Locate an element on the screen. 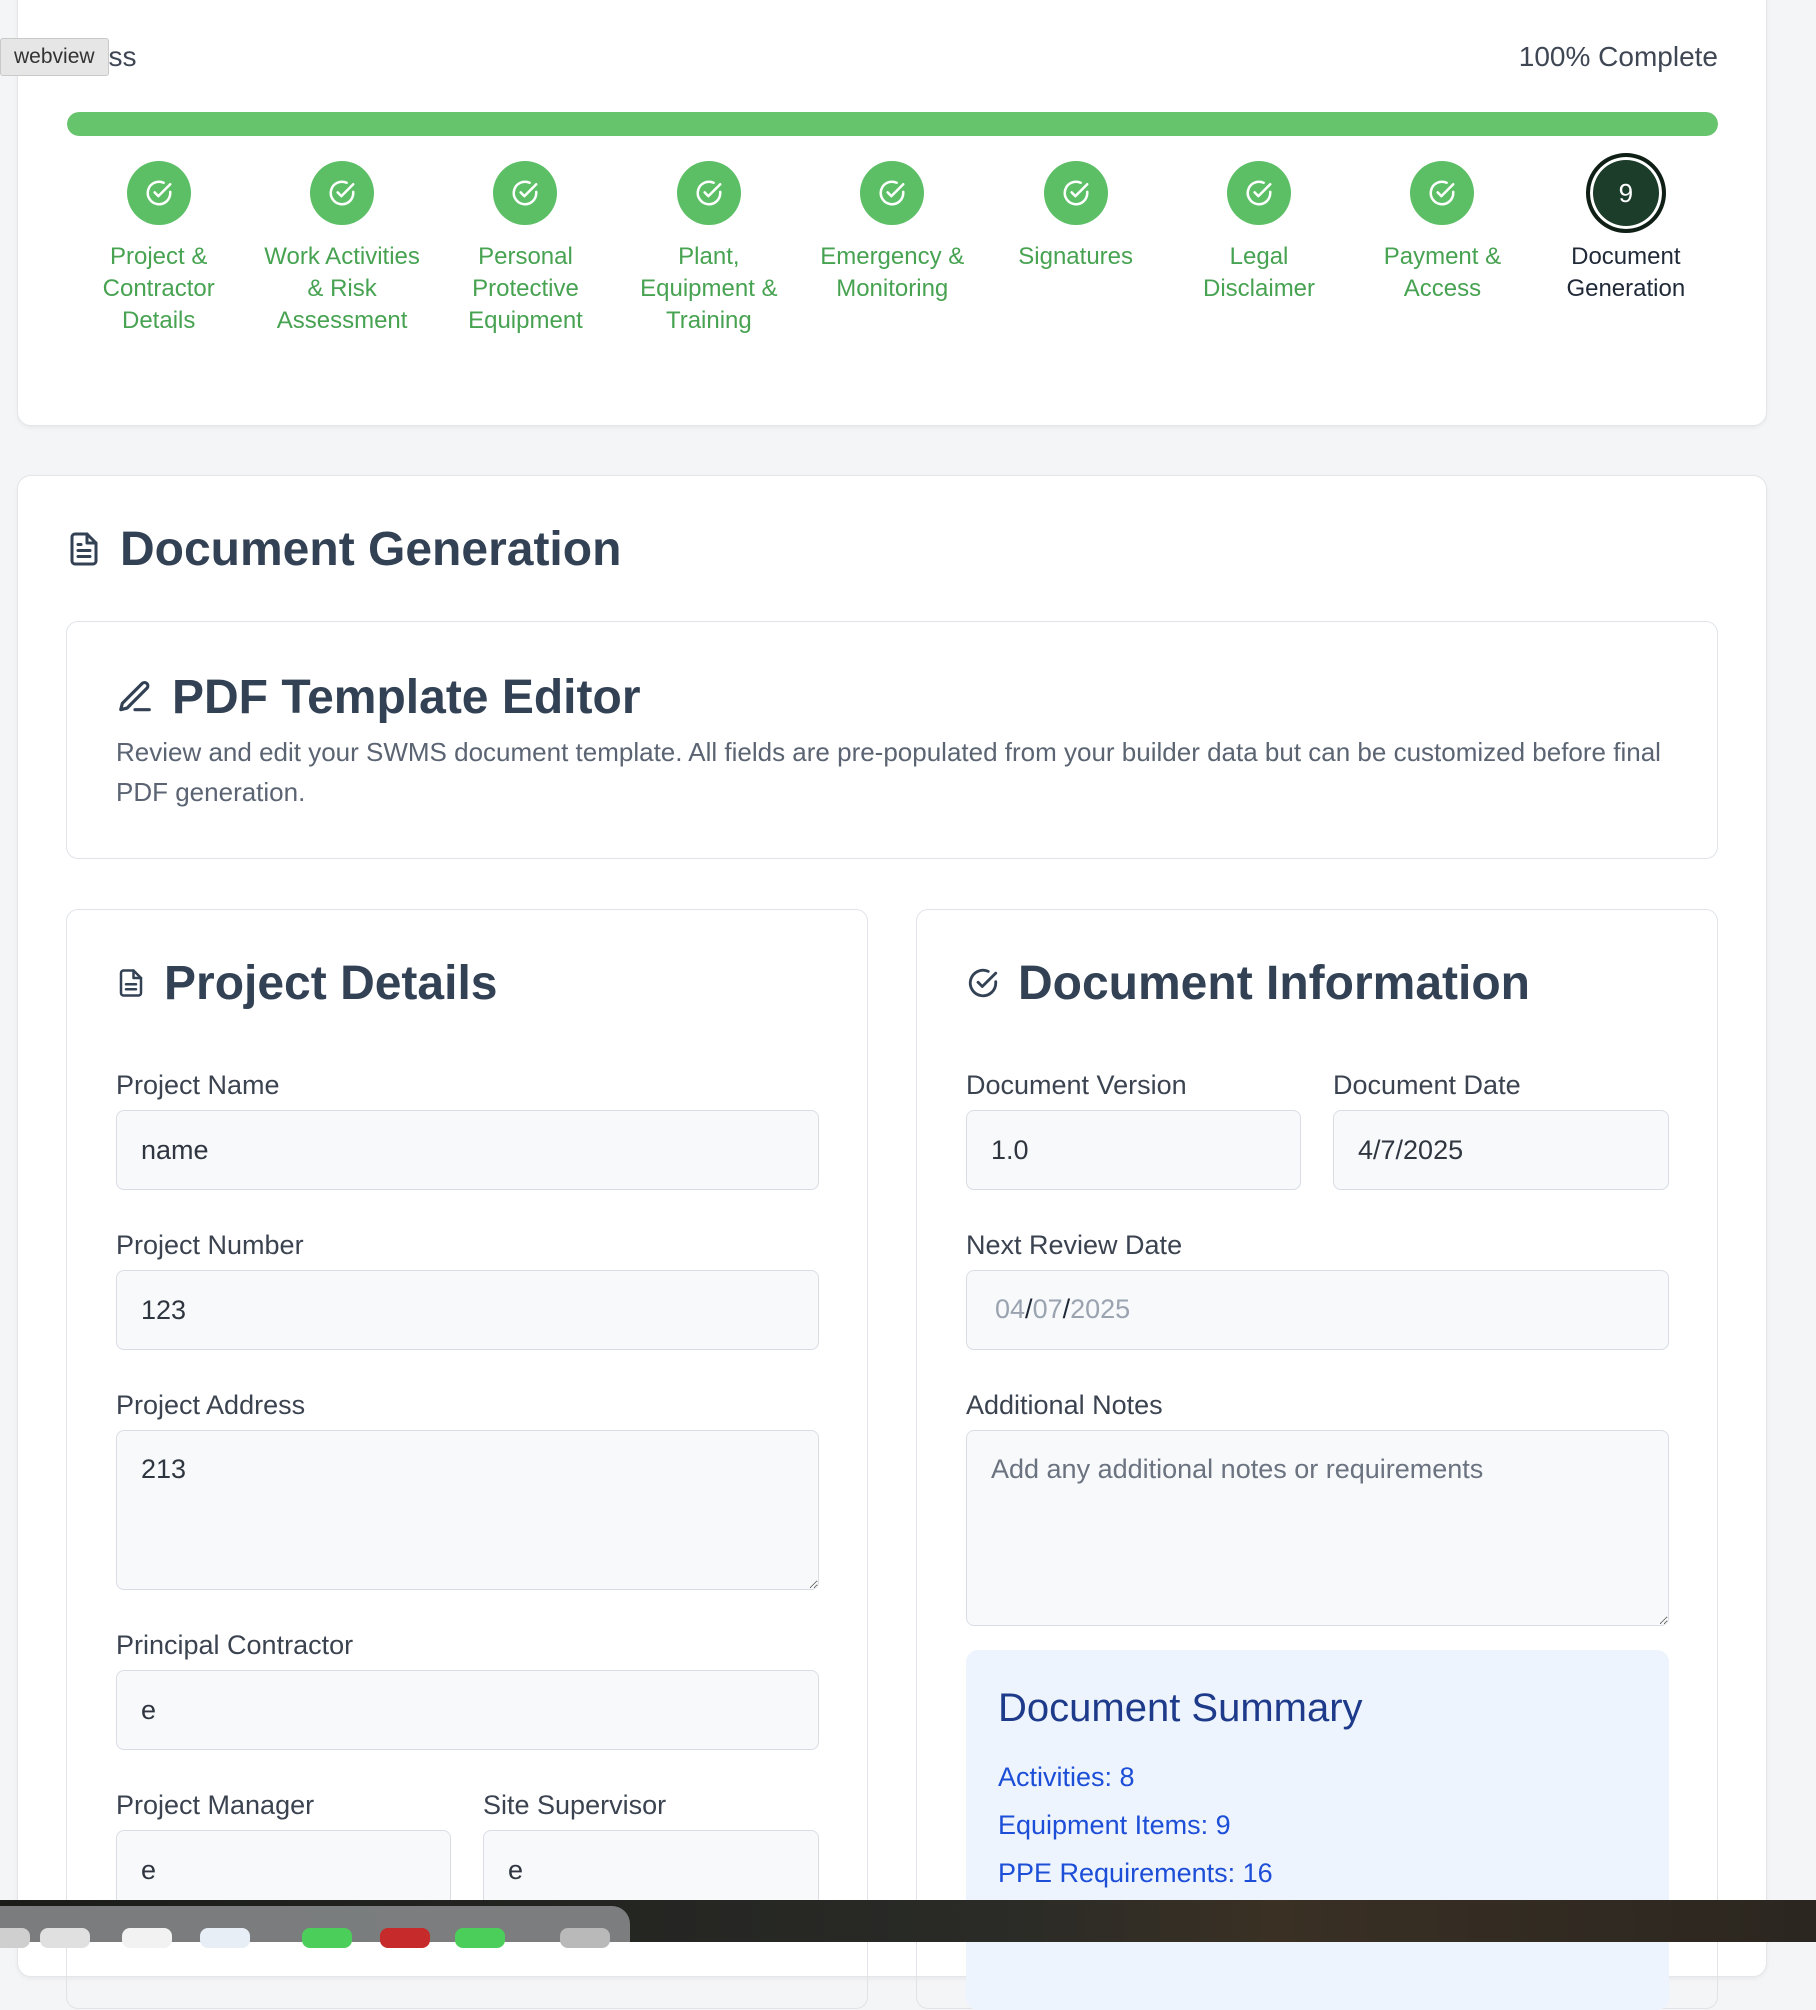 This screenshot has height=2010, width=1816. step-label: Payment & Access is located at coordinates (1442, 272).